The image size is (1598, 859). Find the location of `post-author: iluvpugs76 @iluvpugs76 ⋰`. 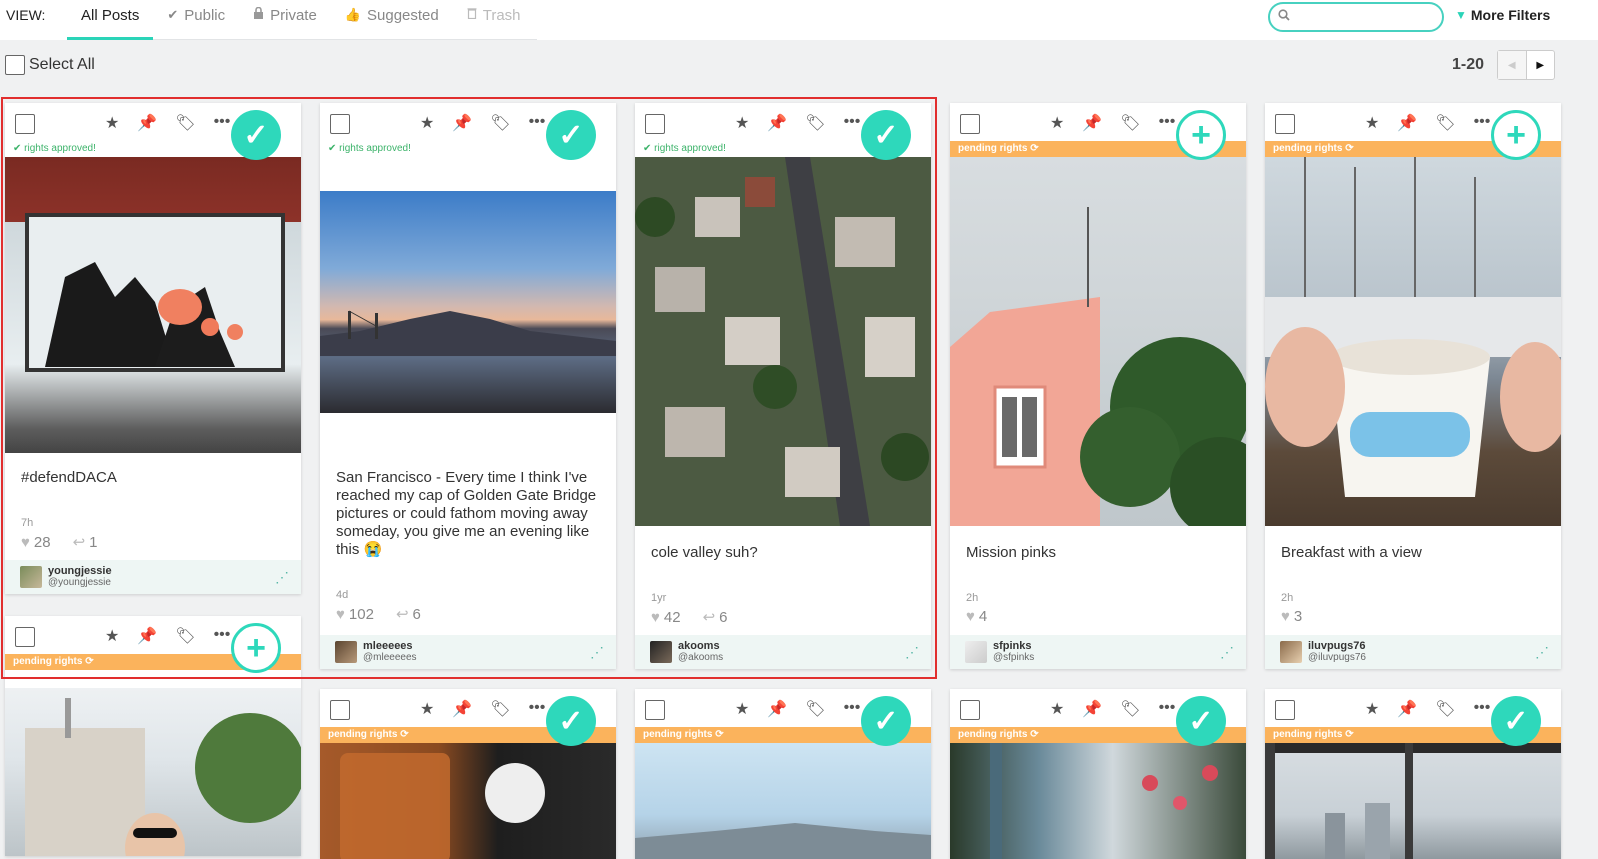

post-author: iluvpugs76 @iluvpugs76 ⋰ is located at coordinates (1413, 652).